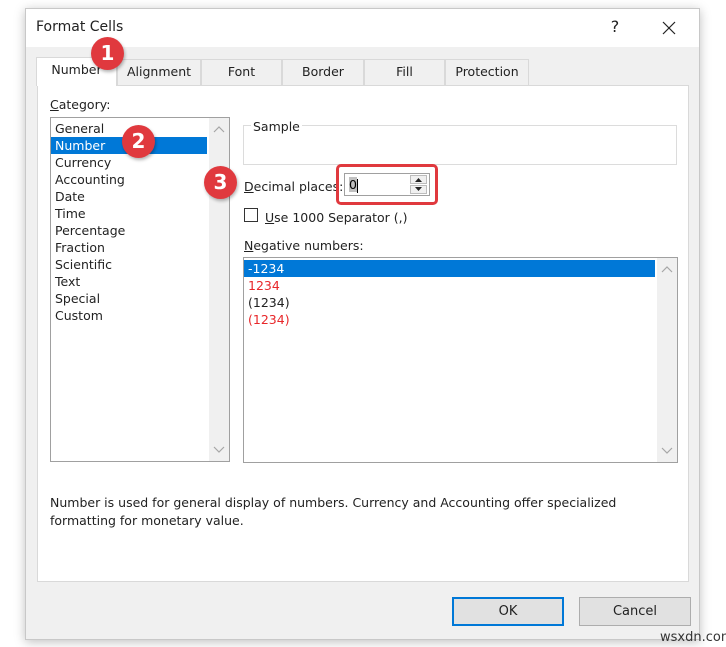  Describe the element at coordinates (84, 104) in the screenshot. I see `category-label-text: ategory:` at that location.